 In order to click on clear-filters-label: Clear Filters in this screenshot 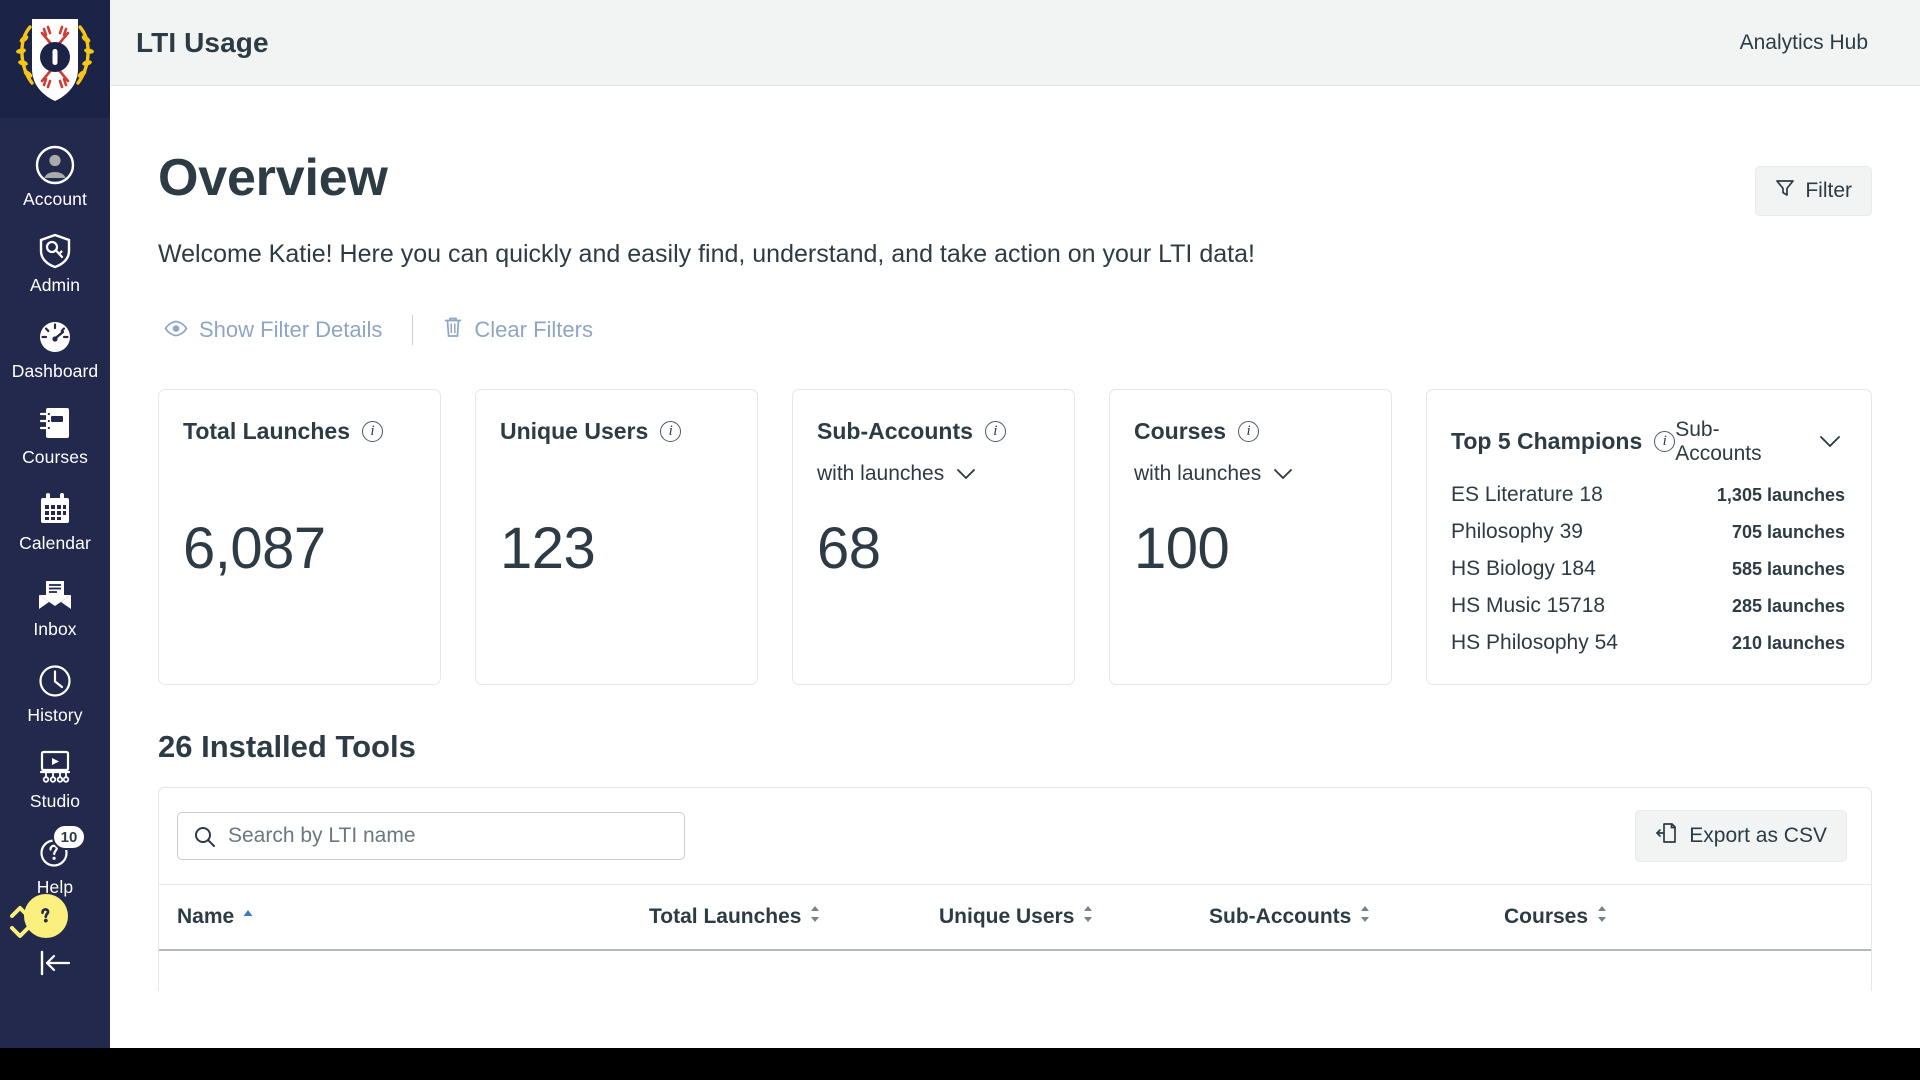, I will do `click(533, 329)`.